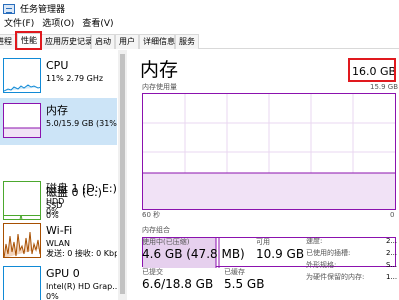 The height and width of the screenshot is (300, 399). I want to click on gpu-thumbnail-graph, so click(22, 283).